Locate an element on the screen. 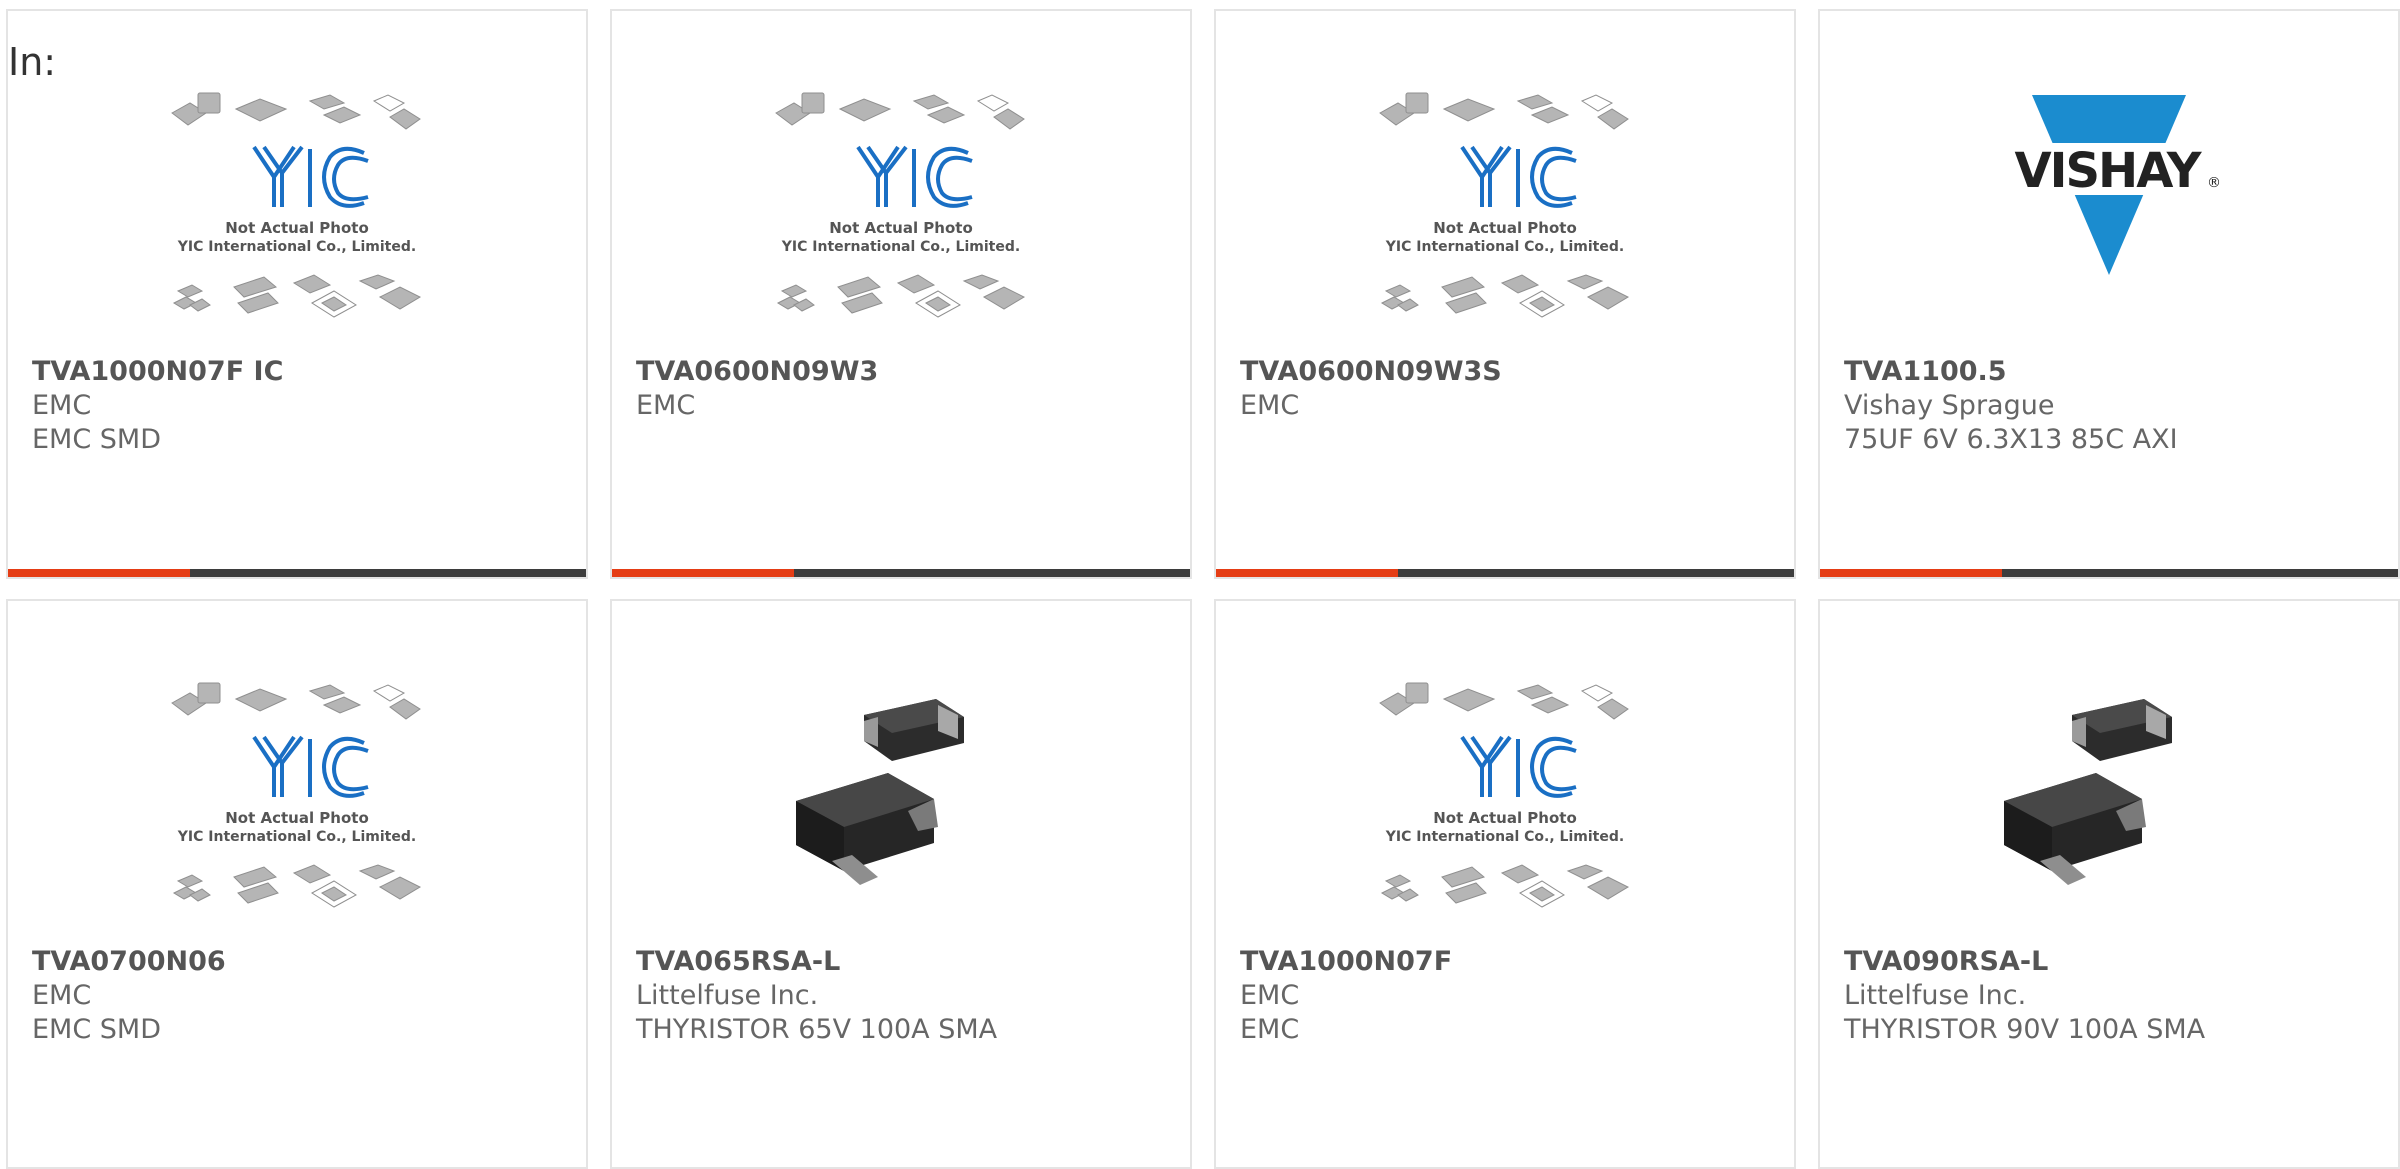 Image resolution: width=2400 pixels, height=1169 pixels. product-info: TVA0600N09W3 EMC is located at coordinates (908, 389).